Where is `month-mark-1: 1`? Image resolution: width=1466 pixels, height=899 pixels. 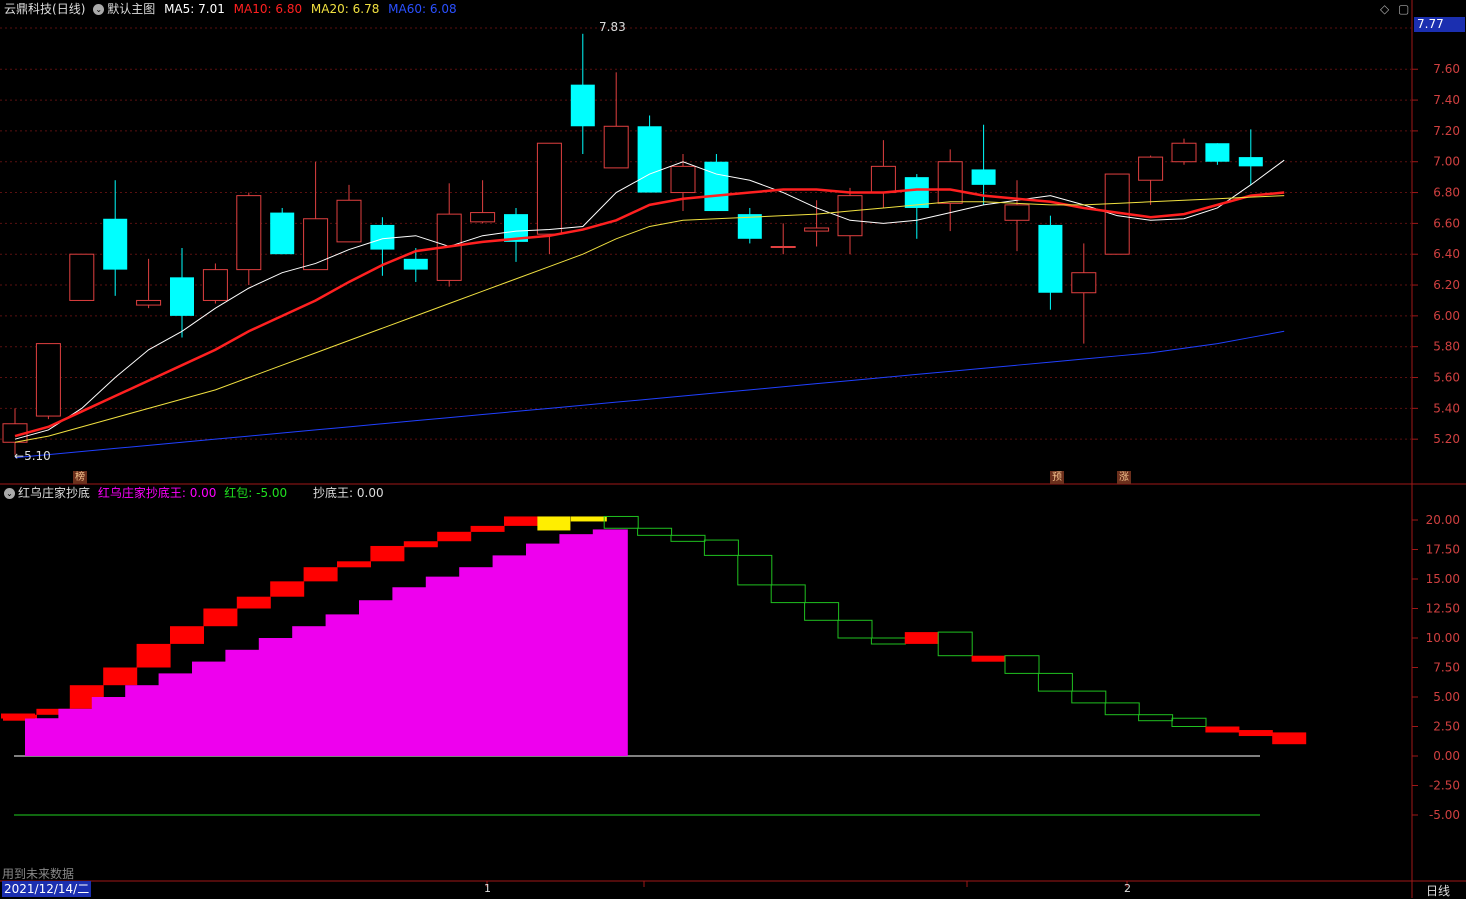 month-mark-1: 1 is located at coordinates (487, 888).